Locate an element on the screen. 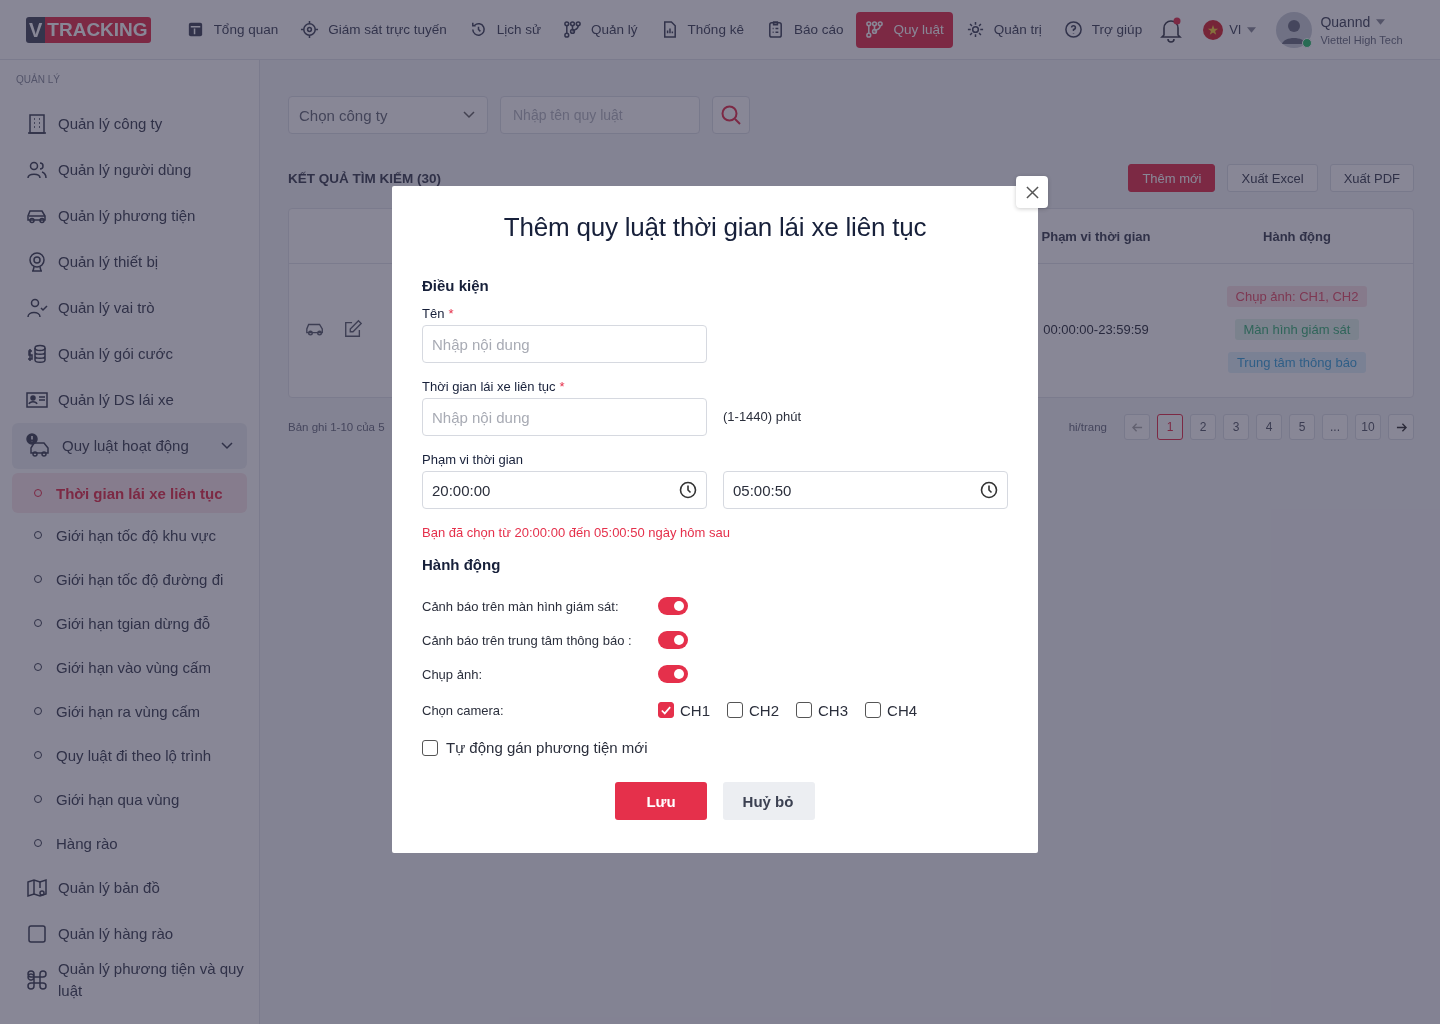 This screenshot has height=1024, width=1440. page-button: 2 is located at coordinates (1203, 427).